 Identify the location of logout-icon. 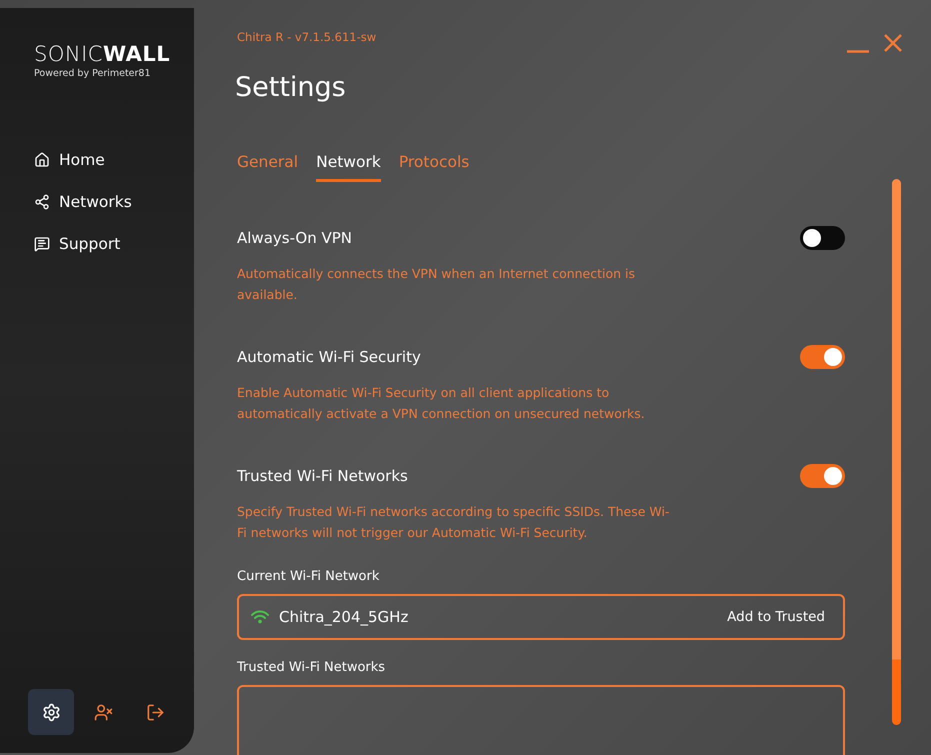
(155, 712).